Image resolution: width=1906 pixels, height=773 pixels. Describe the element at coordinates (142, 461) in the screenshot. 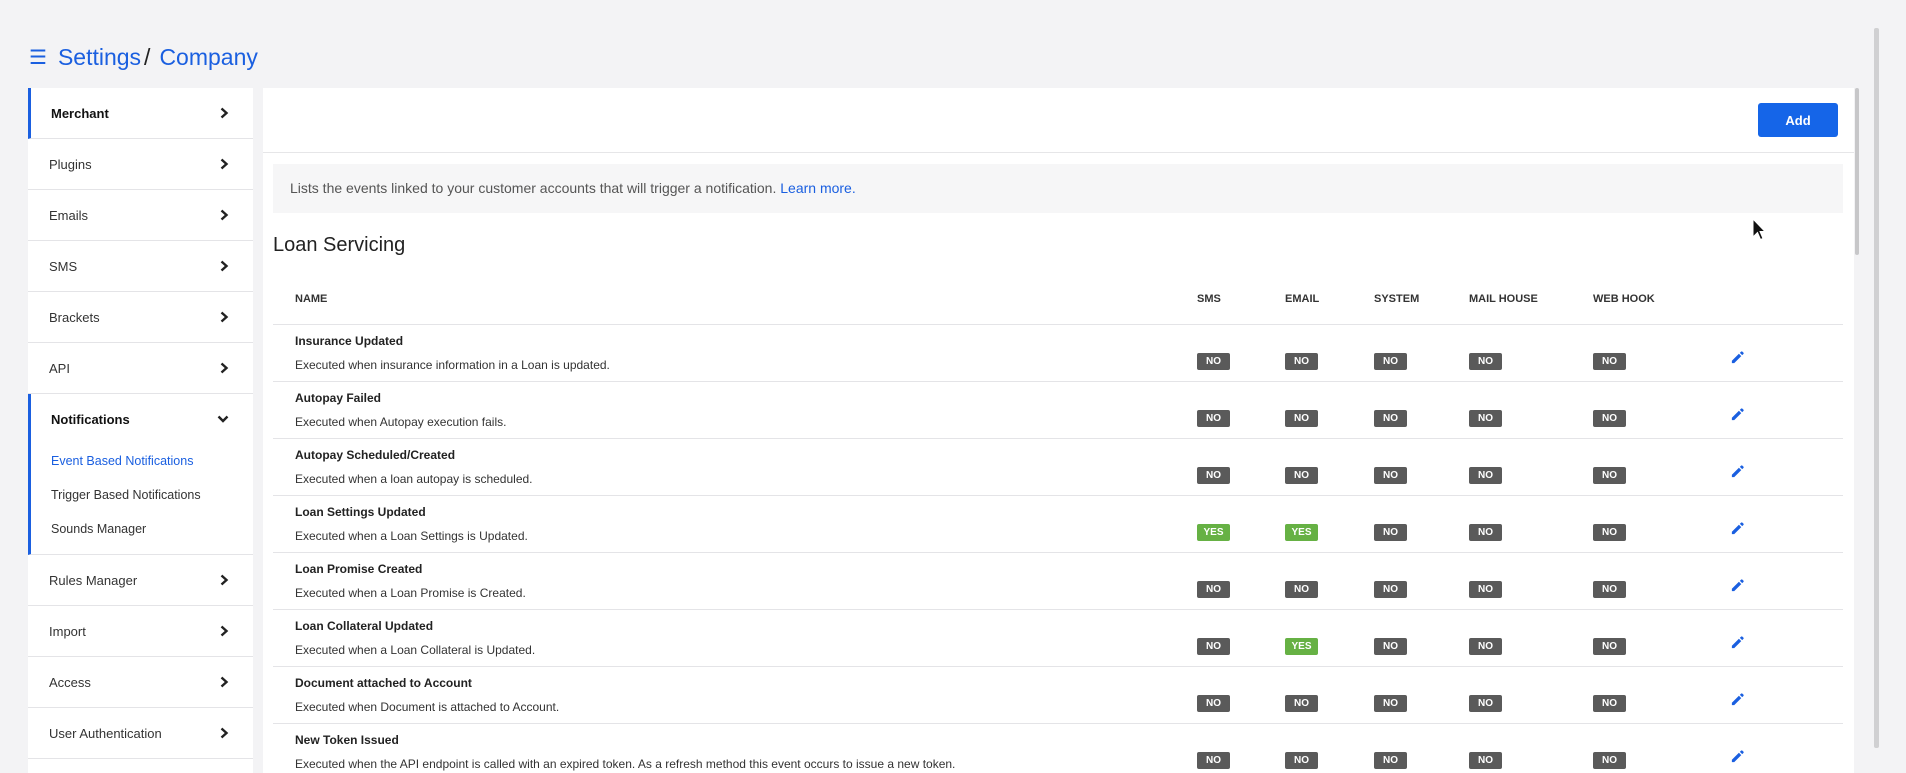

I see `sidebar-subitem-event-based-notifications: Event Based Notifications` at that location.